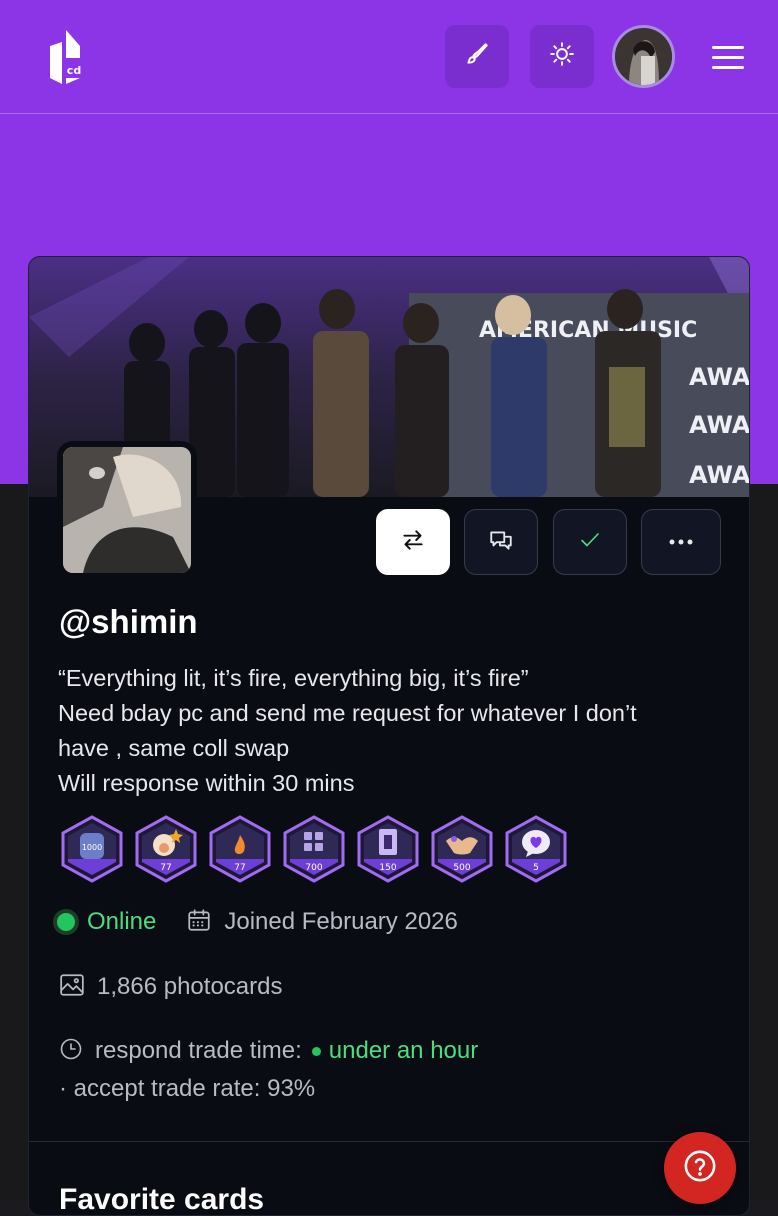 The height and width of the screenshot is (1216, 778). Describe the element at coordinates (64, 57) in the screenshot. I see `site-logo: cd` at that location.